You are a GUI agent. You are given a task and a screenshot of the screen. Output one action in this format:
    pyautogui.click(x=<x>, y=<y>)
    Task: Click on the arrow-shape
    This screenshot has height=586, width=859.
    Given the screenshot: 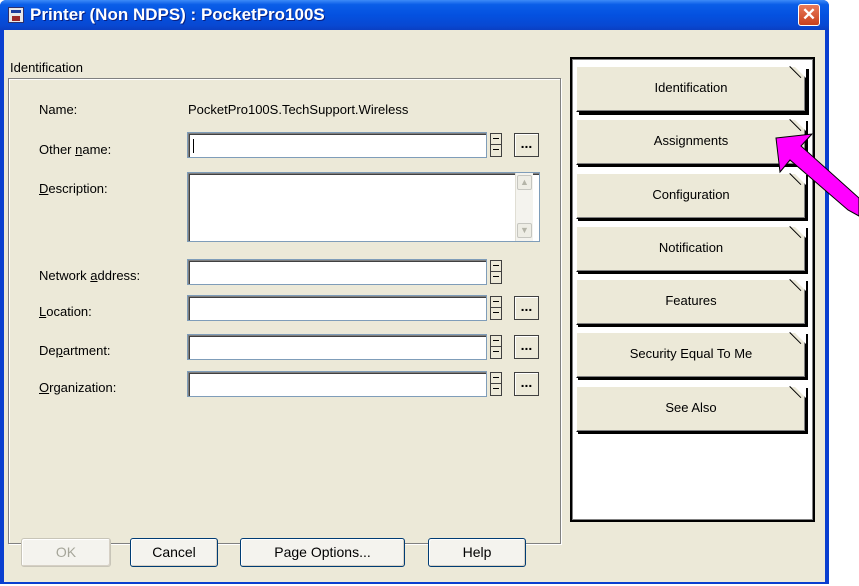 What is the action you would take?
    pyautogui.click(x=817, y=175)
    